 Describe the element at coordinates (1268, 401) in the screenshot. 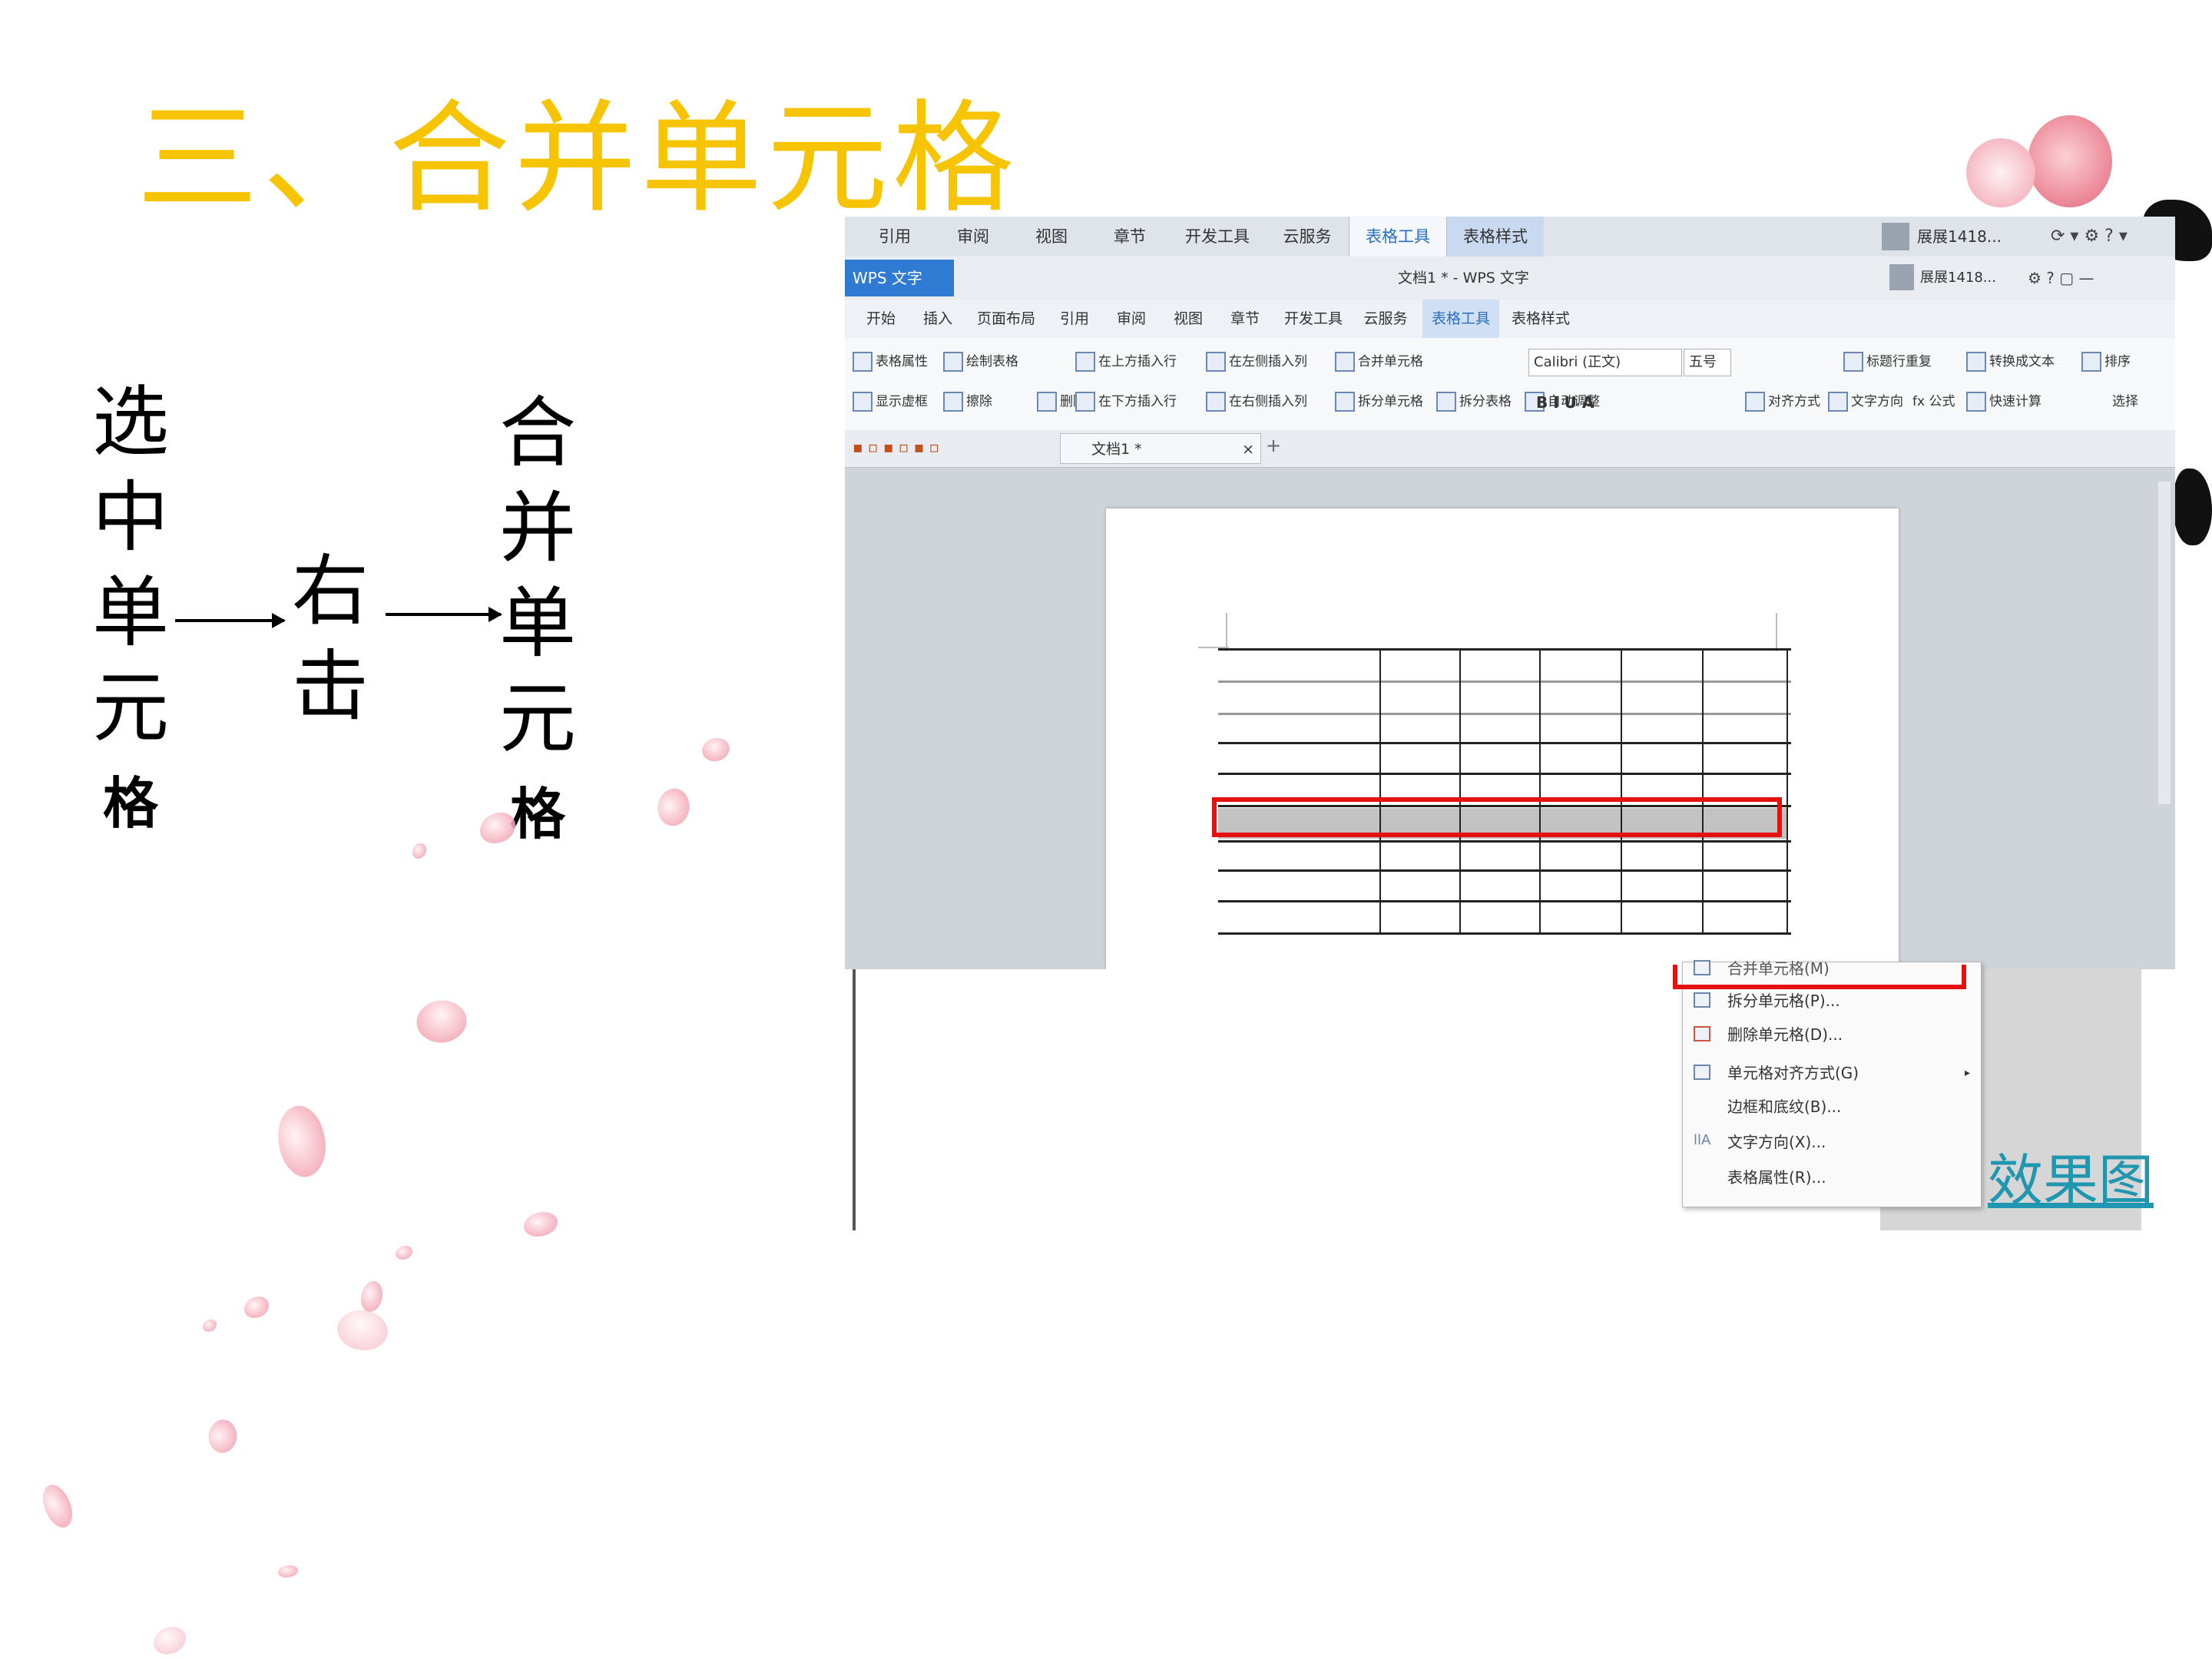

I see `button-label: 在右侧插入列` at that location.